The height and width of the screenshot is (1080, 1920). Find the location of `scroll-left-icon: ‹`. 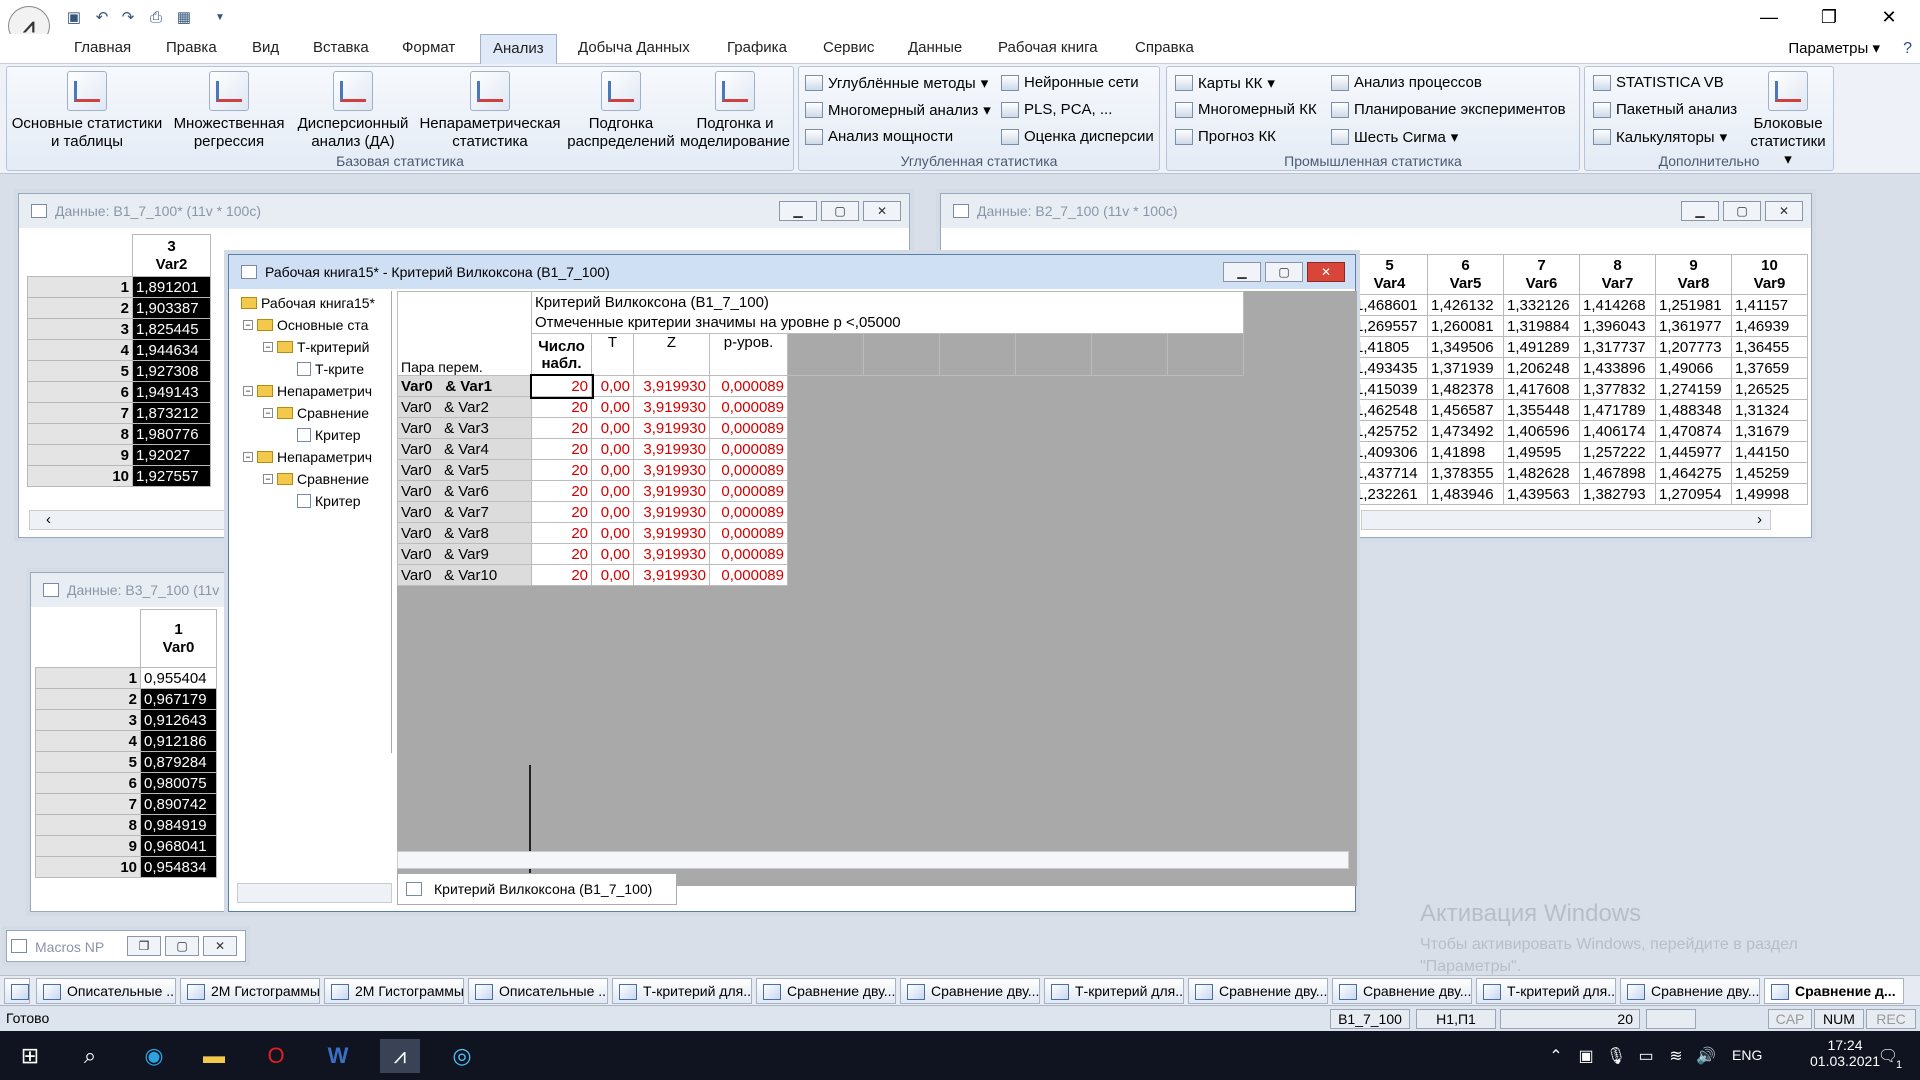

scroll-left-icon: ‹ is located at coordinates (48, 519).